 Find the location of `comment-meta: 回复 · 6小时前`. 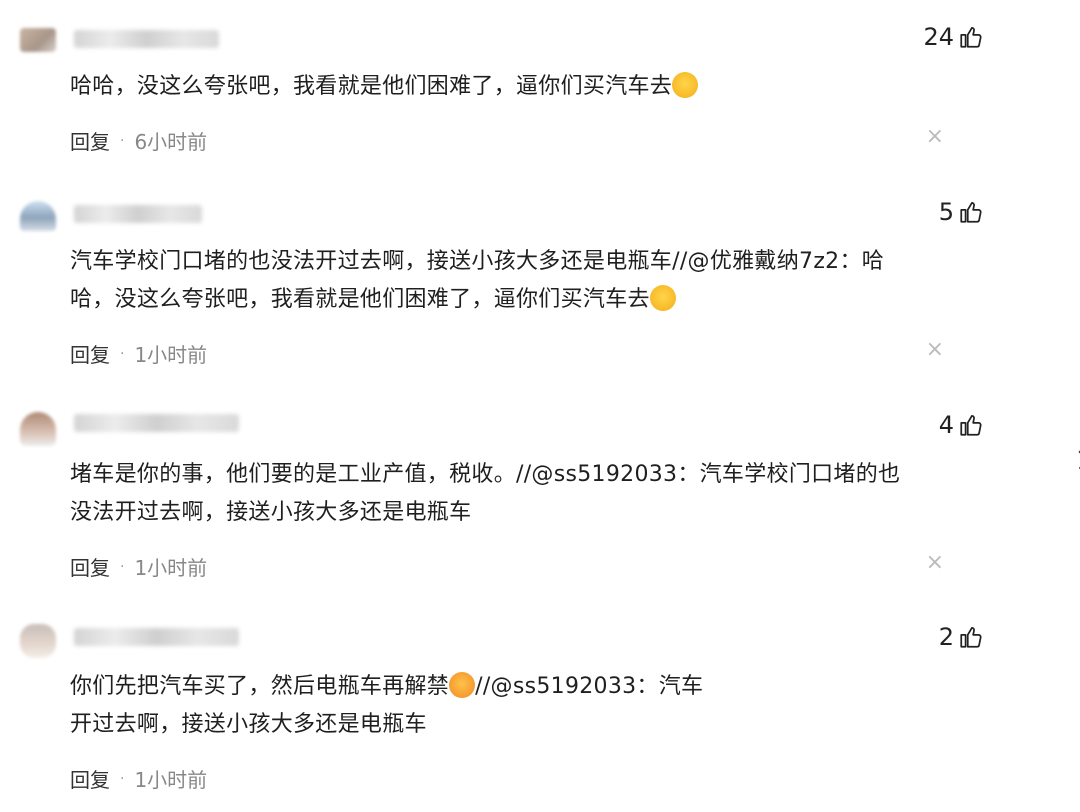

comment-meta: 回复 · 6小时前 is located at coordinates (138, 140).